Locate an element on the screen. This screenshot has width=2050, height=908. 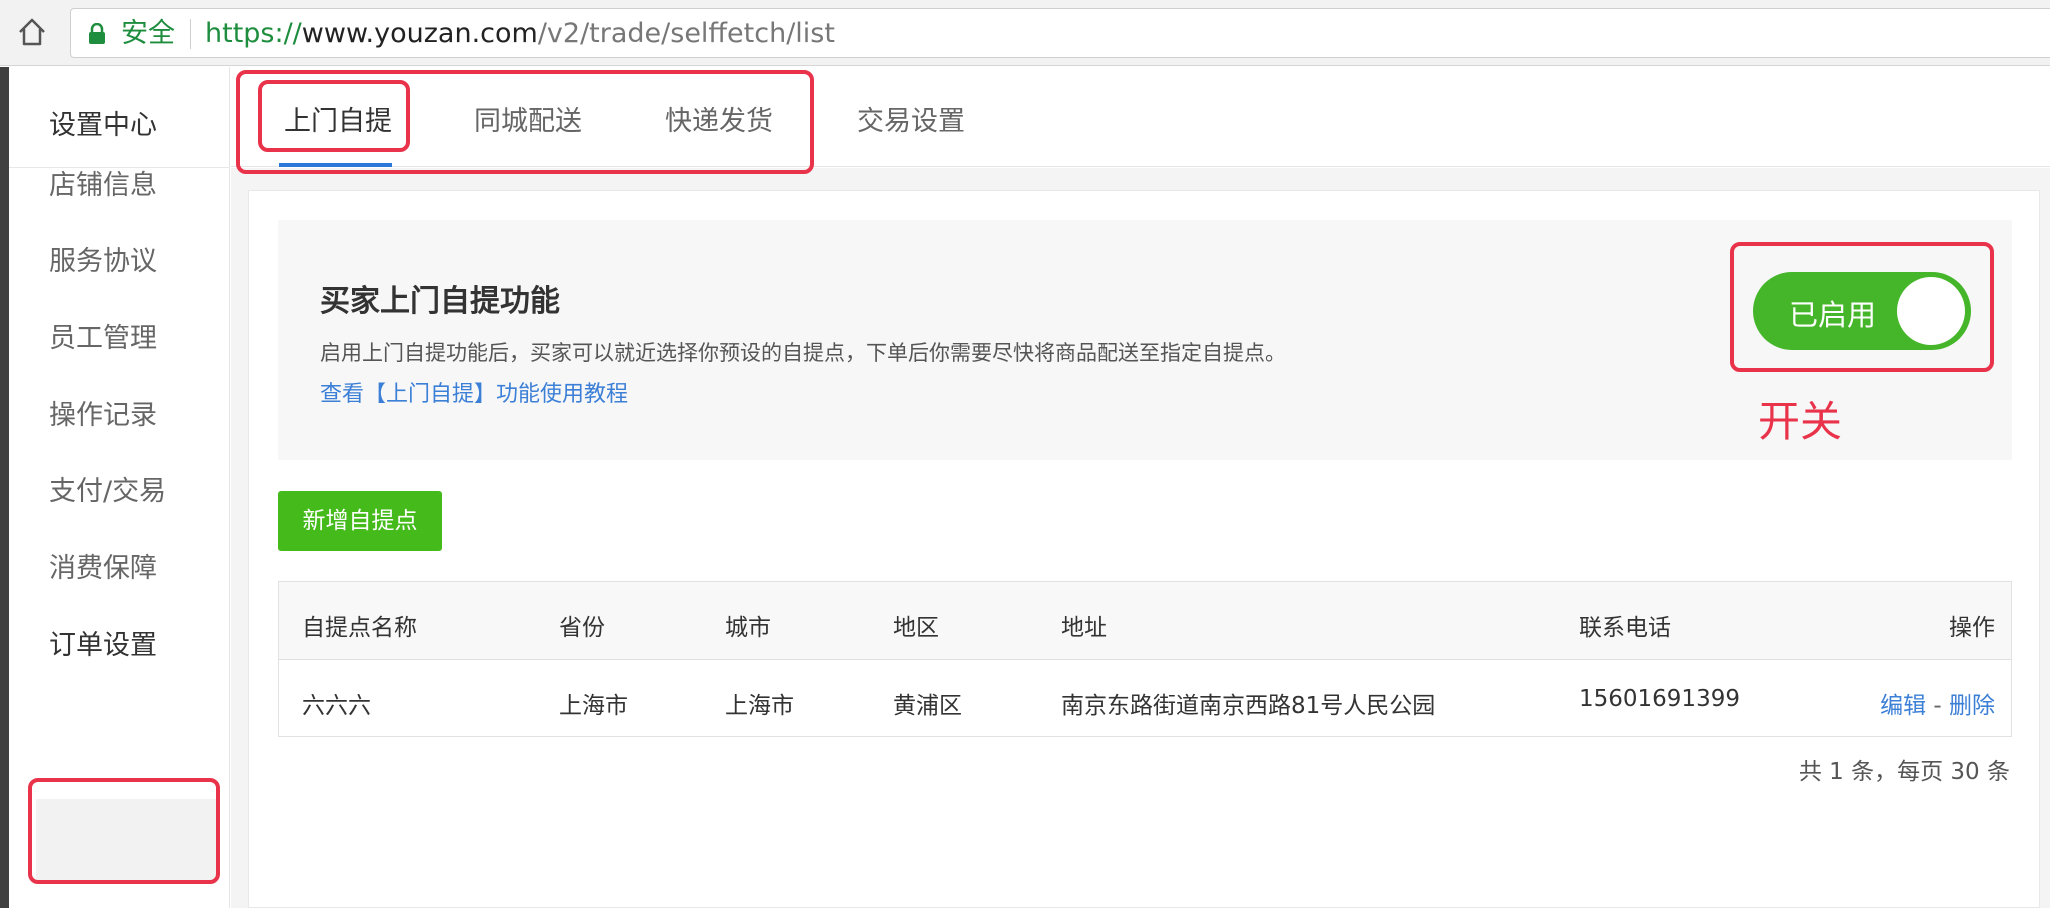
annotation-switch-label: 开关 is located at coordinates (1800, 421).